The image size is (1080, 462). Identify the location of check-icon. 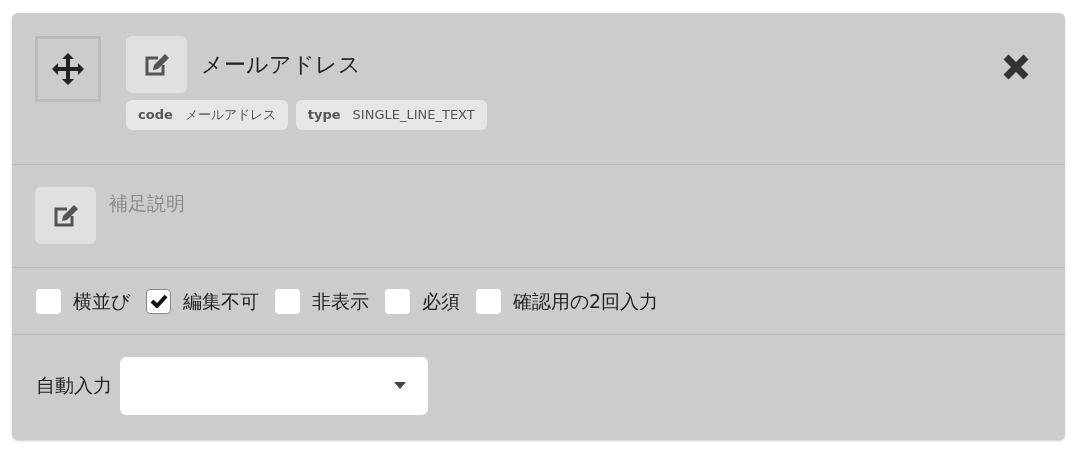
(158, 301).